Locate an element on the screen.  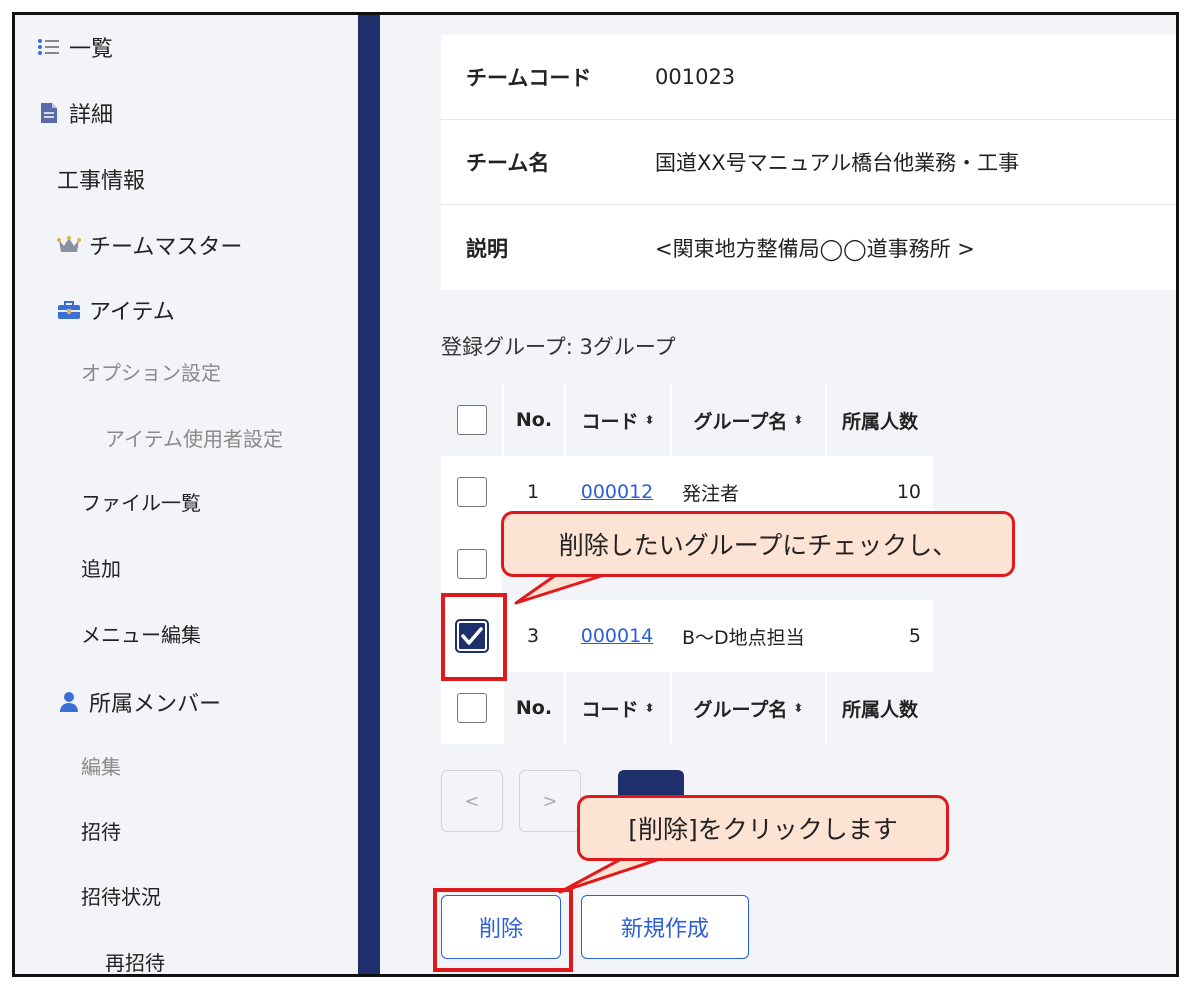
team-code-row: チームコード 001023 is located at coordinates (808, 77).